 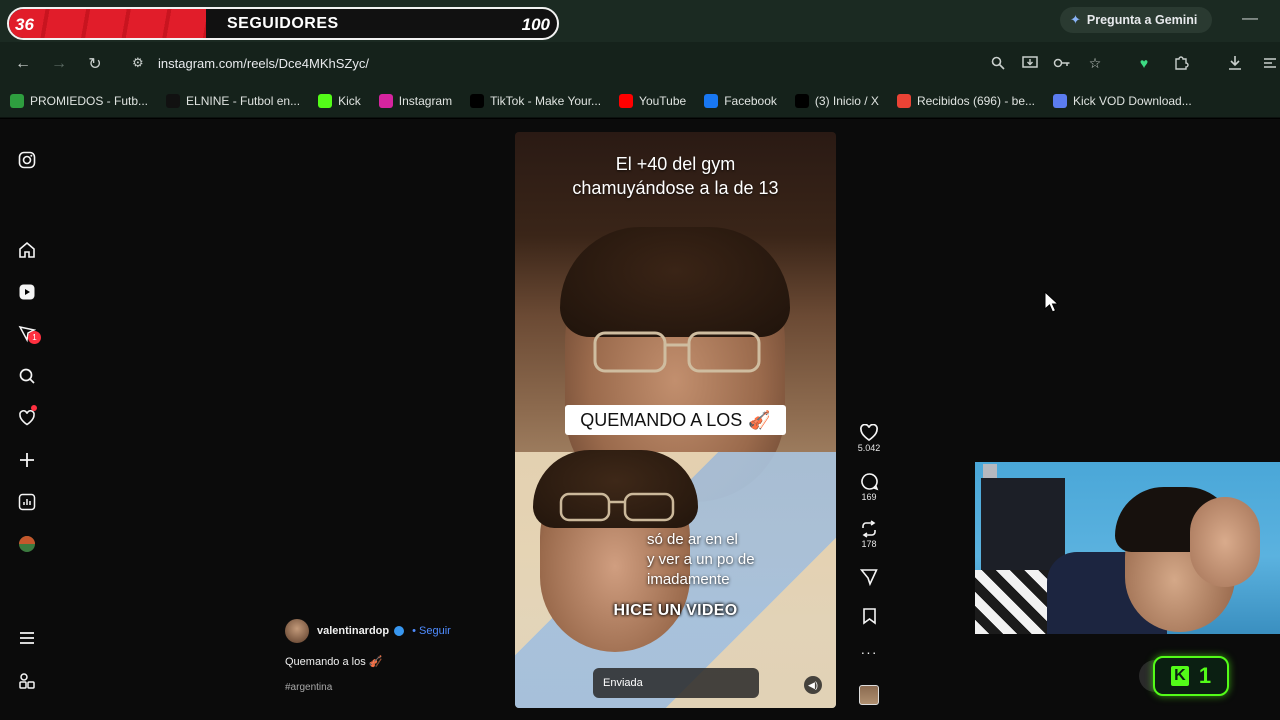 I want to click on search-icon, so click(x=27, y=376).